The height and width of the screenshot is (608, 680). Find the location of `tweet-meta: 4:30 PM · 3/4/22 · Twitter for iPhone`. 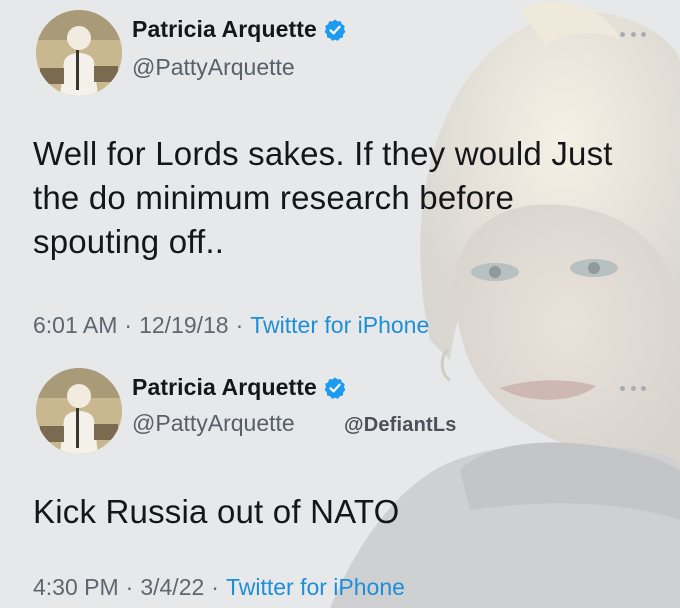

tweet-meta: 4:30 PM · 3/4/22 · Twitter for iPhone is located at coordinates (219, 587).